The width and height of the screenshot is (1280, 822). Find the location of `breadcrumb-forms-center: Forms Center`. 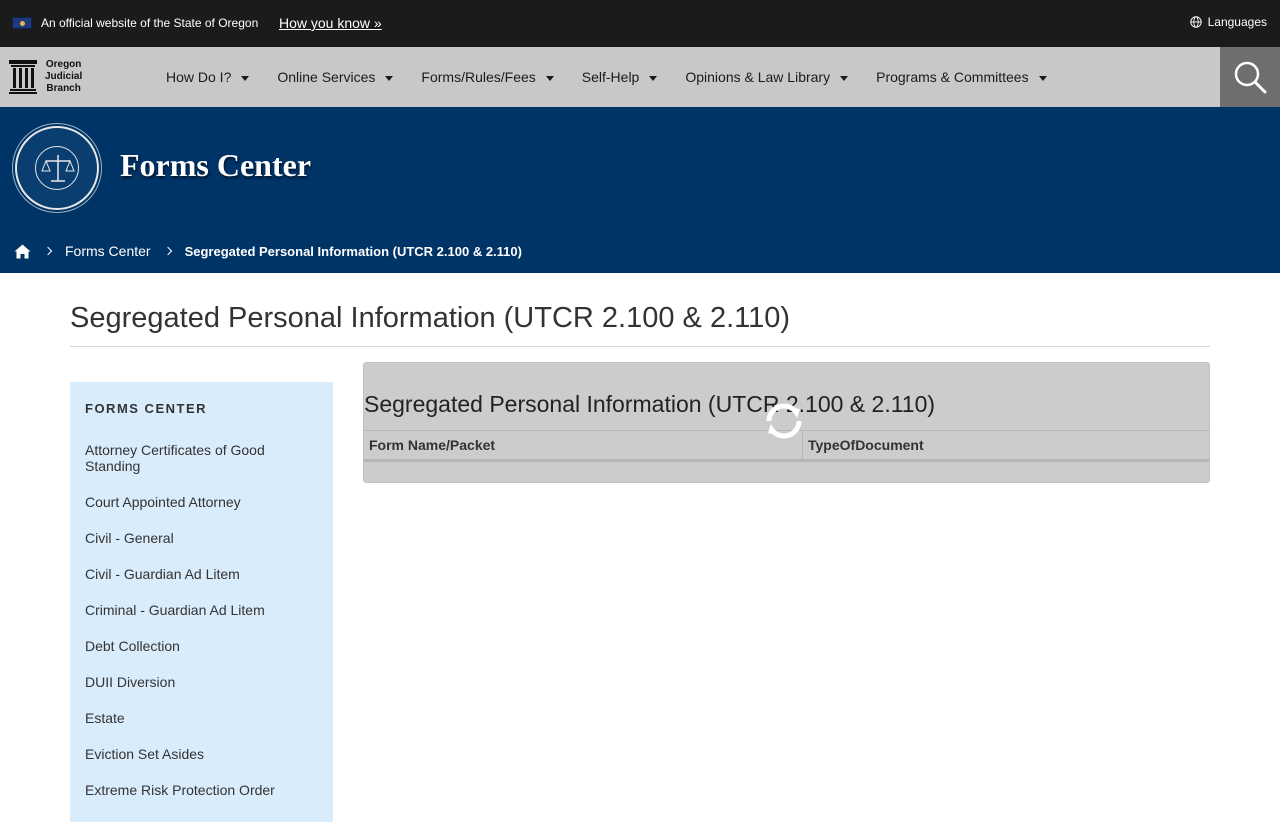

breadcrumb-forms-center: Forms Center is located at coordinates (108, 251).